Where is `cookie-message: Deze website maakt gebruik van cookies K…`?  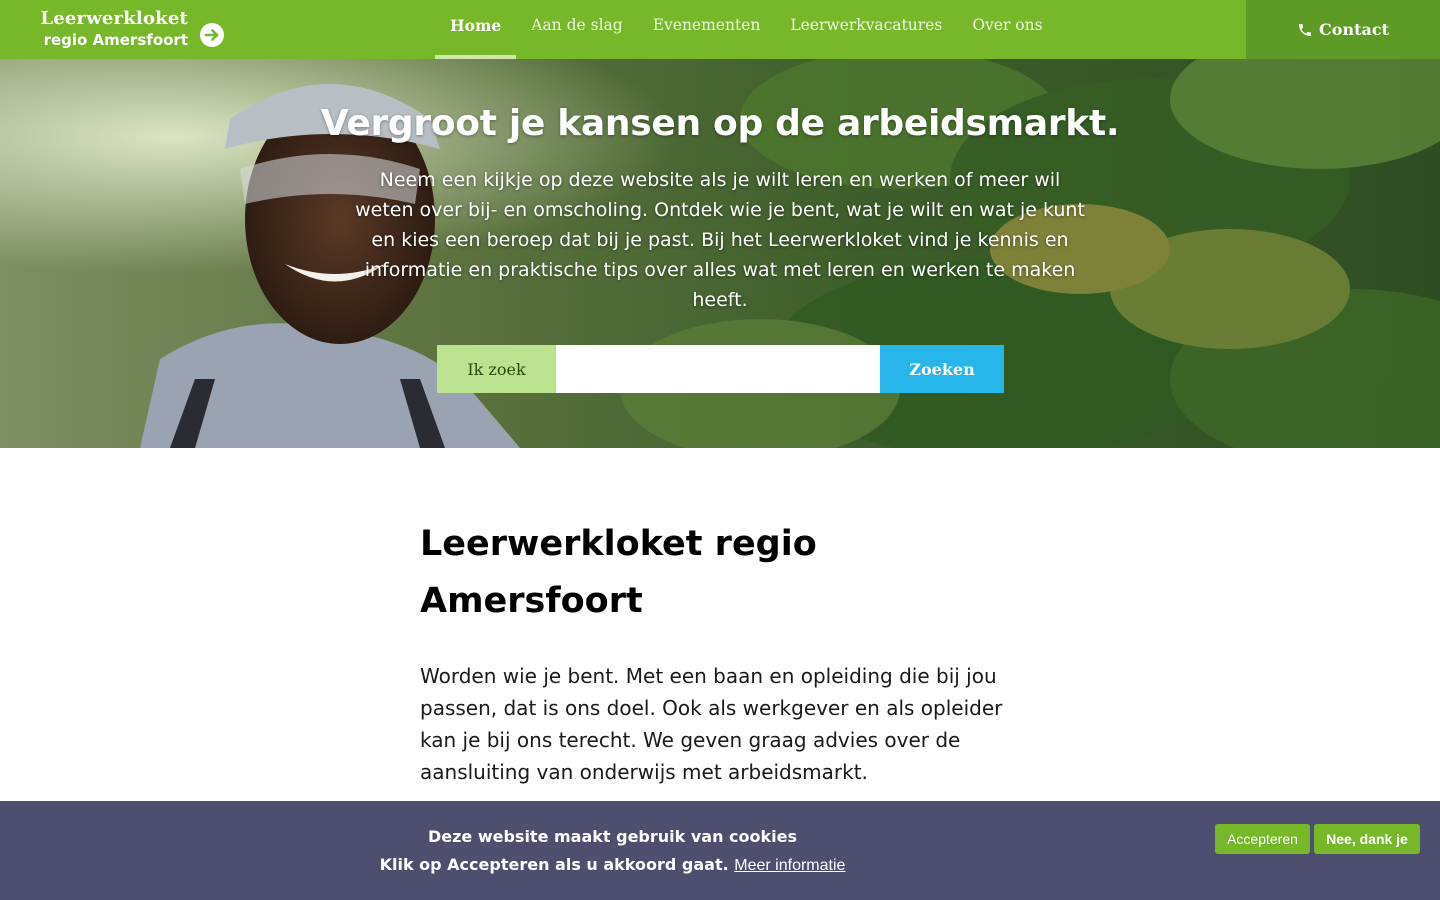 cookie-message: Deze website maakt gebruik van cookies K… is located at coordinates (612, 851).